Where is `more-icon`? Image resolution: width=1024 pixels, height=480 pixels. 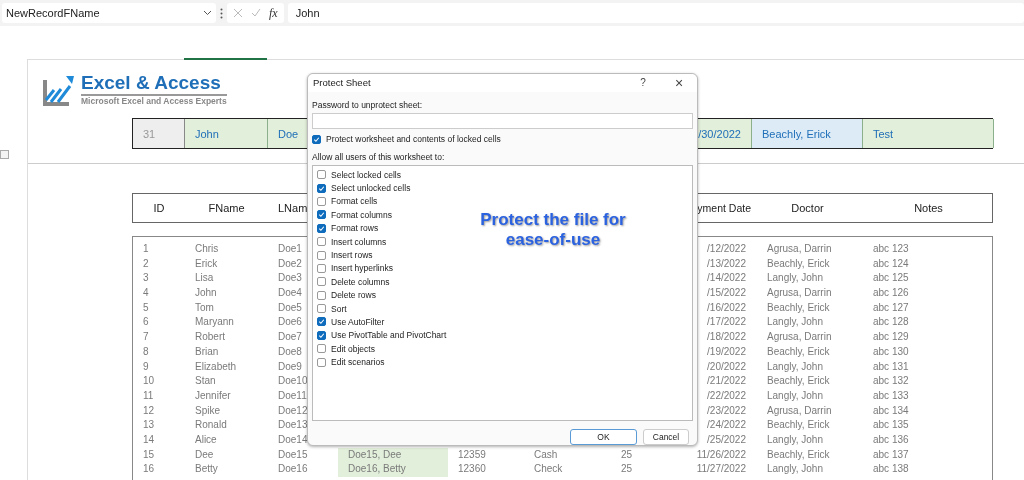 more-icon is located at coordinates (221, 13).